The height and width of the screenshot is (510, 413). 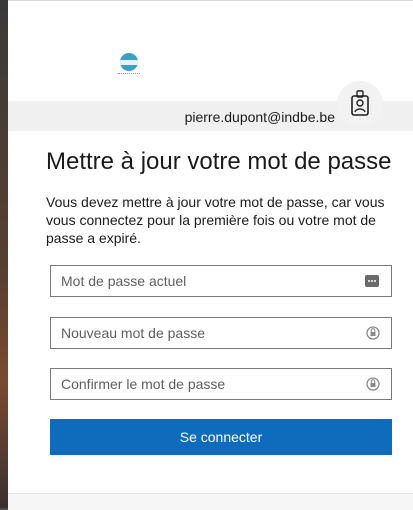 What do you see at coordinates (210, 501) in the screenshot?
I see `footer-divider` at bounding box center [210, 501].